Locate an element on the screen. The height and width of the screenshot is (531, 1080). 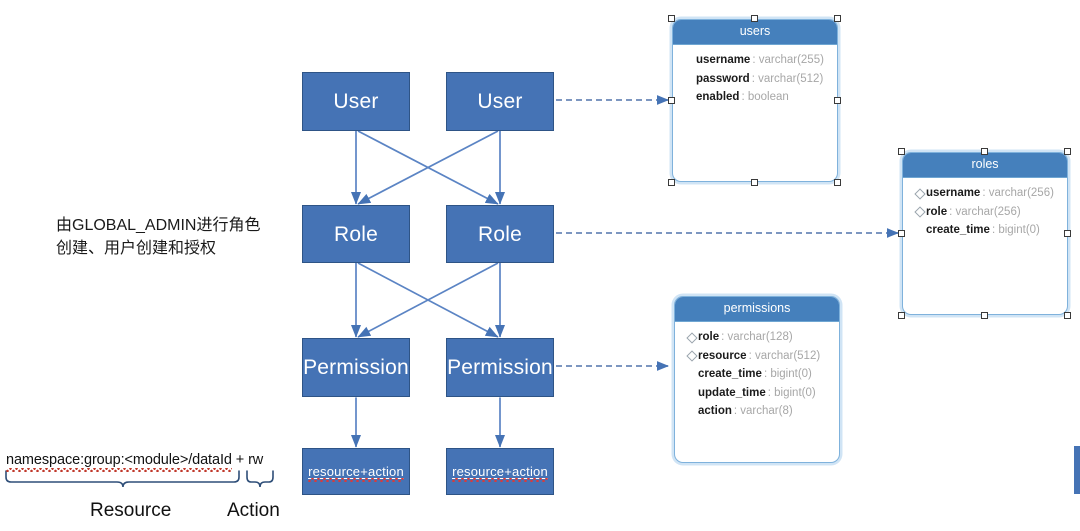
column-type-value: boolean is located at coordinates (768, 97).